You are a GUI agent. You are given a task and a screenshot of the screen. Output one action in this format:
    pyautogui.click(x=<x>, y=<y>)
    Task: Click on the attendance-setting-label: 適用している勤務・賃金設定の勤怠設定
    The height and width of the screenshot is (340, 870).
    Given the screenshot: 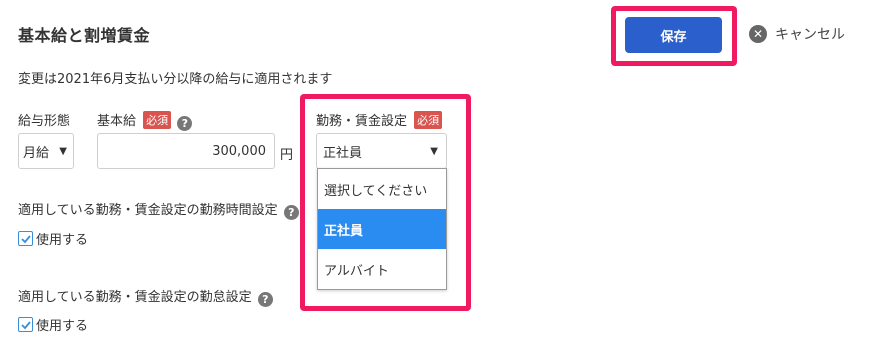 What is the action you would take?
    pyautogui.click(x=135, y=297)
    